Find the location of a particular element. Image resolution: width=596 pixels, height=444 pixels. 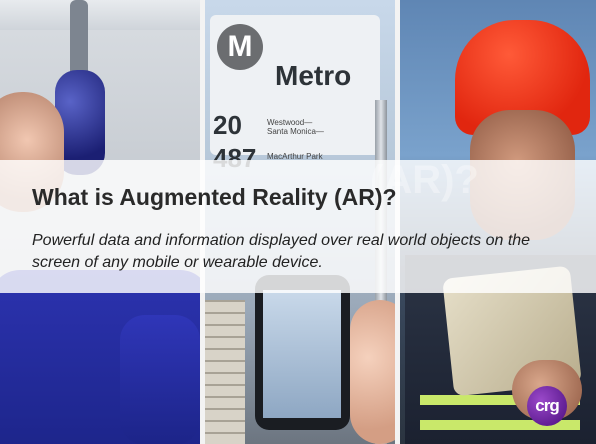

ceiling-rail is located at coordinates (100, 15).